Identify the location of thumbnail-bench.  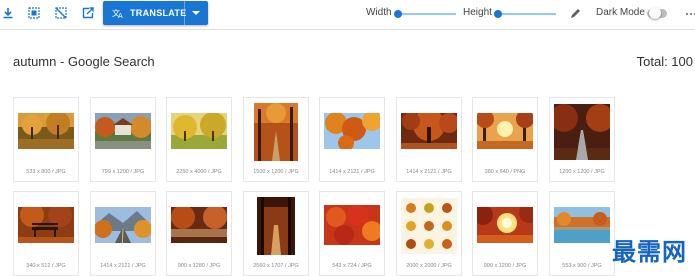
(46, 225).